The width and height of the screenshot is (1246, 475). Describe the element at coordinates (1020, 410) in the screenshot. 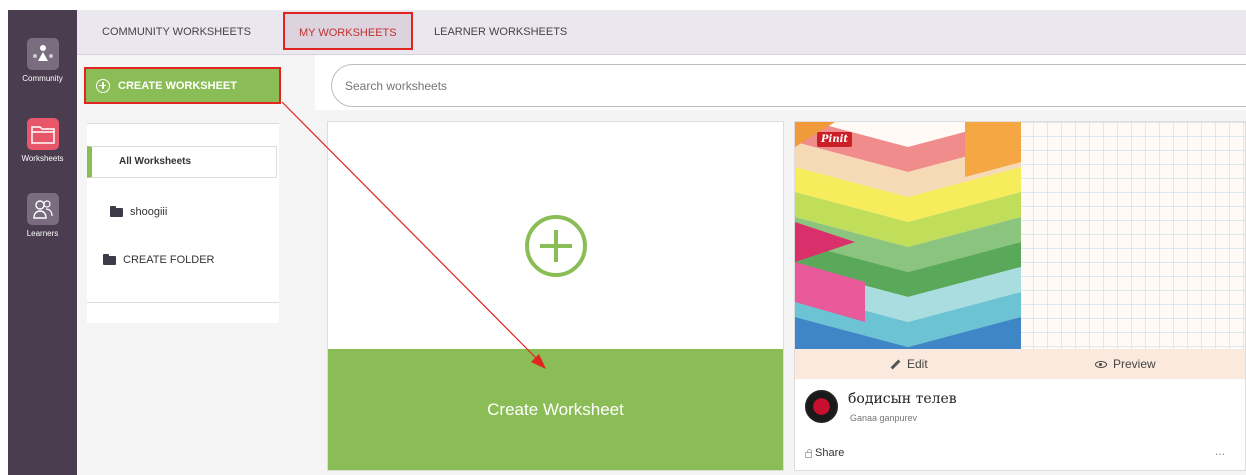

I see `author-row: бодисын телев Ganaa ganpurev` at that location.